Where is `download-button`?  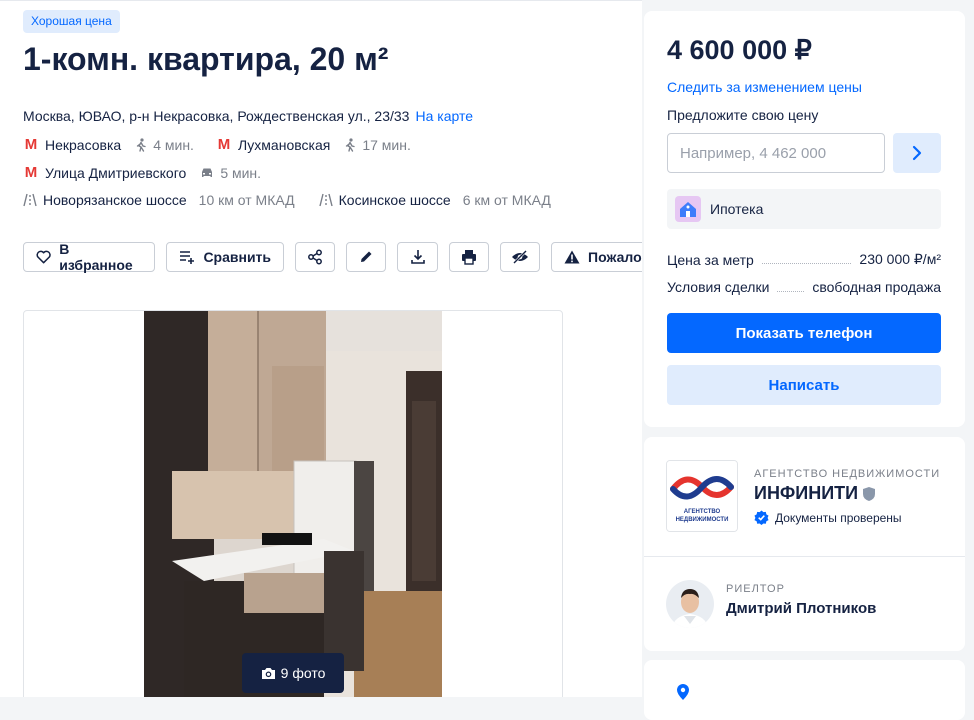
download-button is located at coordinates (417, 257).